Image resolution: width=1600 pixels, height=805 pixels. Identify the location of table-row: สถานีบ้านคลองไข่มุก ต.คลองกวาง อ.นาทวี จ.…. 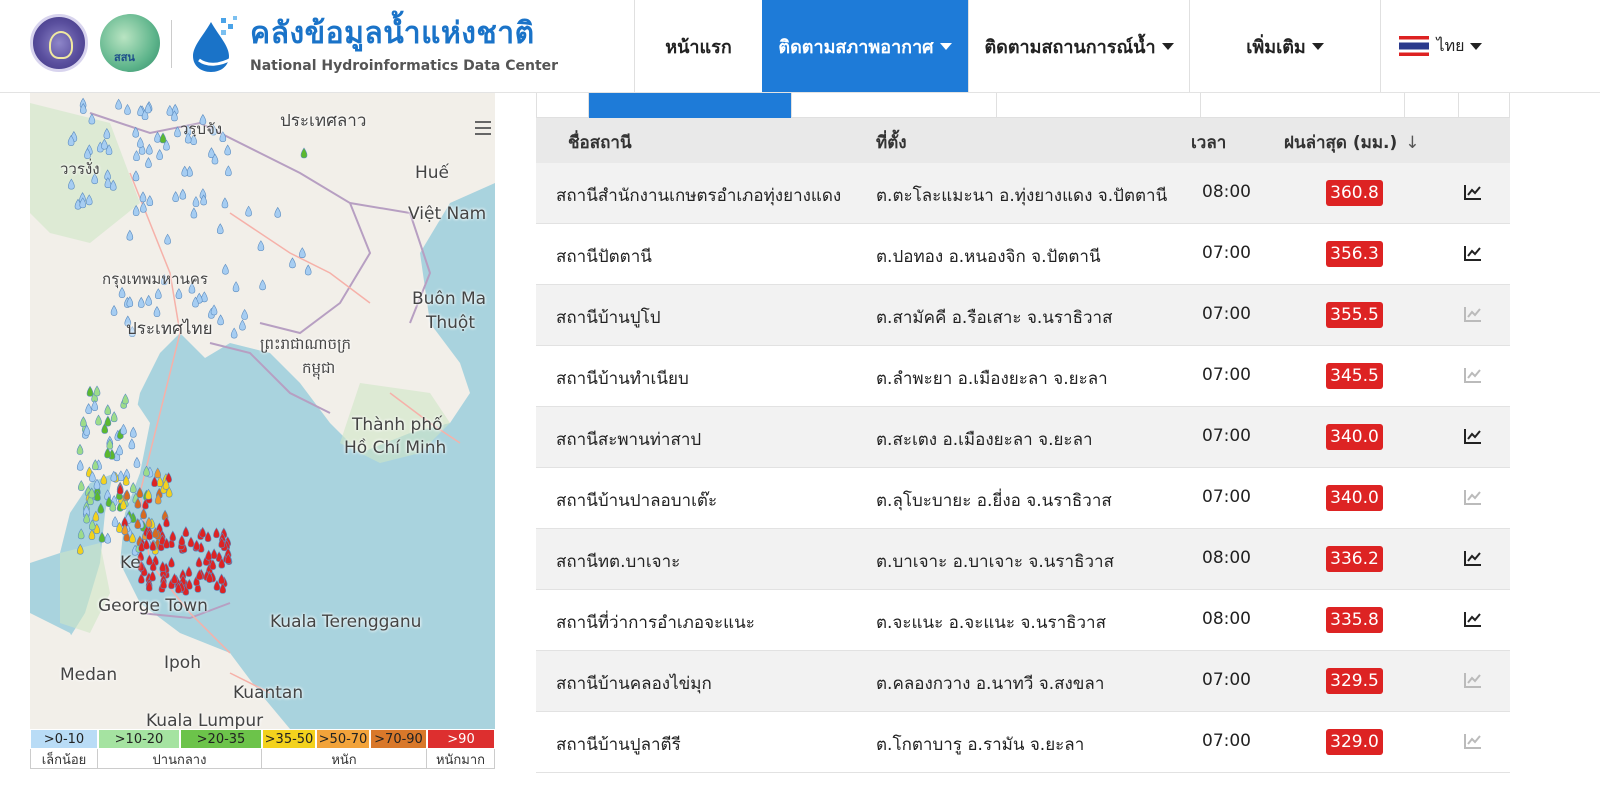
(1023, 681).